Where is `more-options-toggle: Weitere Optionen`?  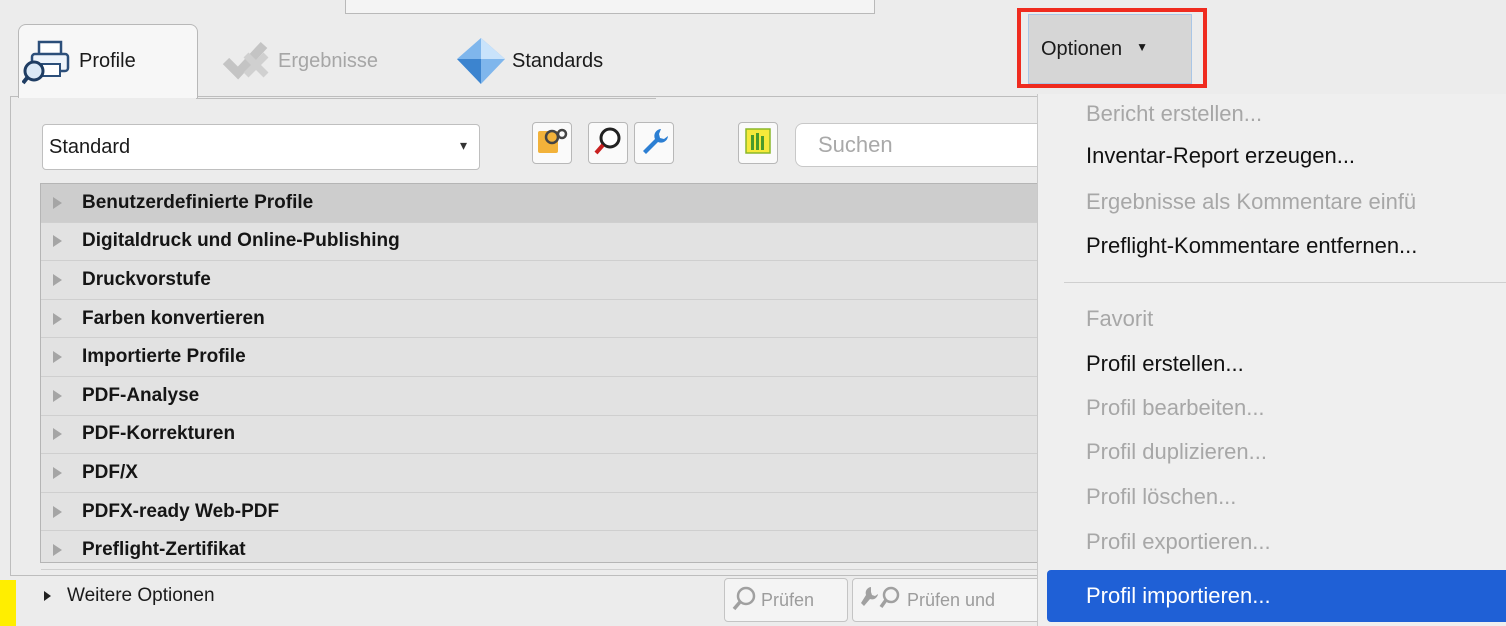
more-options-toggle: Weitere Optionen is located at coordinates (127, 596).